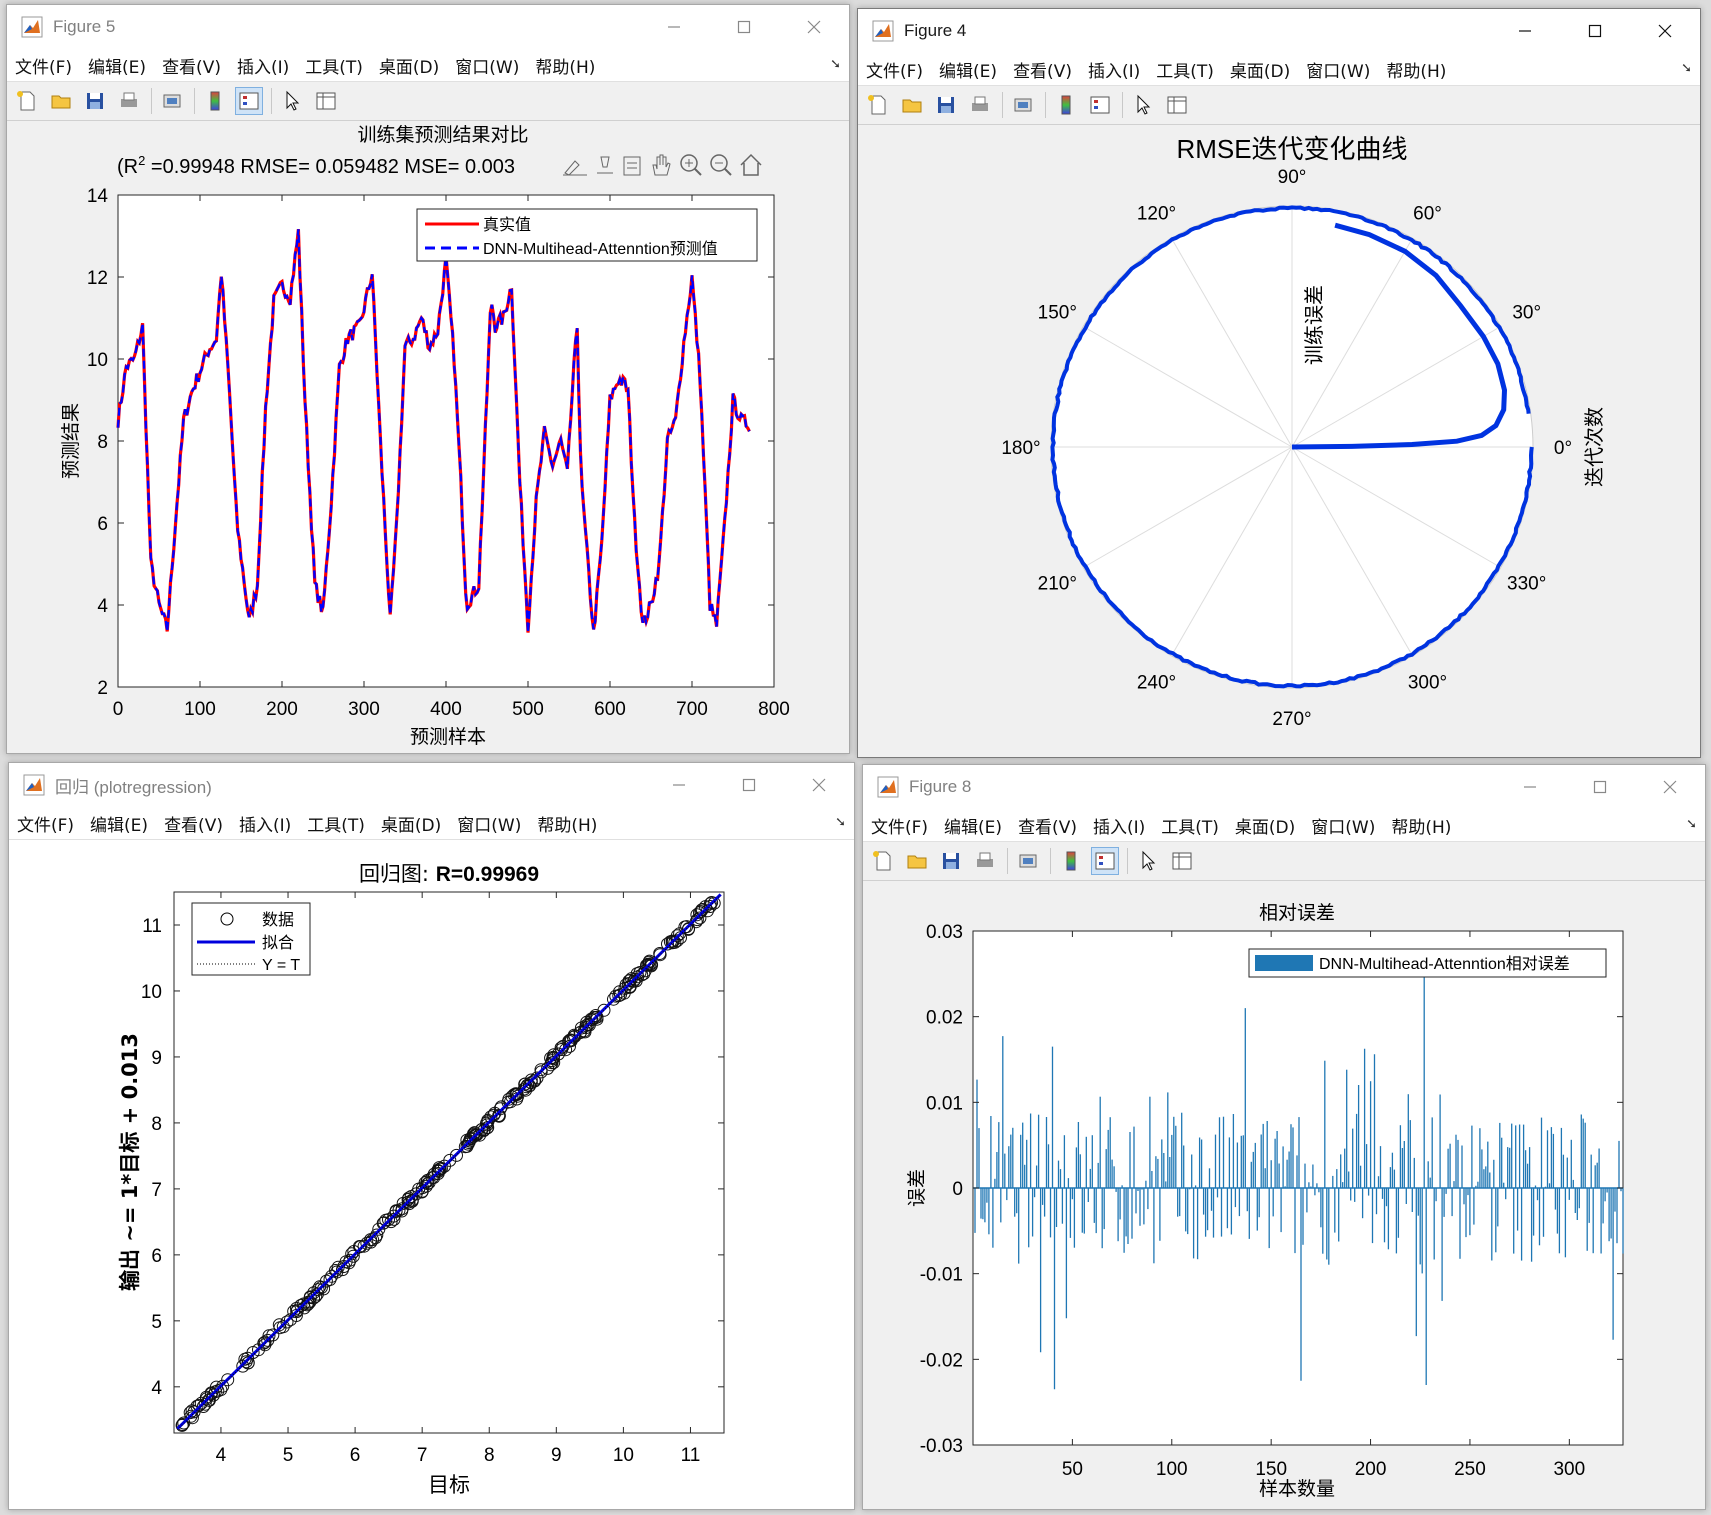 Image resolution: width=1711 pixels, height=1515 pixels. I want to click on data-tip-icon, so click(605, 165).